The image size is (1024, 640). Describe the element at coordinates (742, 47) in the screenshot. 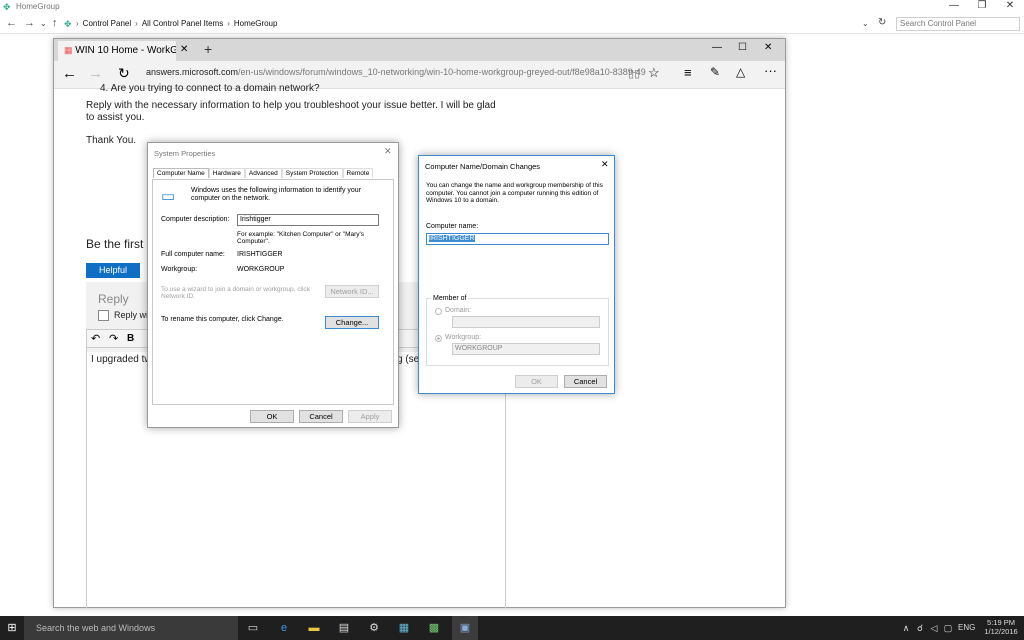

I see `edge-maximize-icon: ☐` at that location.